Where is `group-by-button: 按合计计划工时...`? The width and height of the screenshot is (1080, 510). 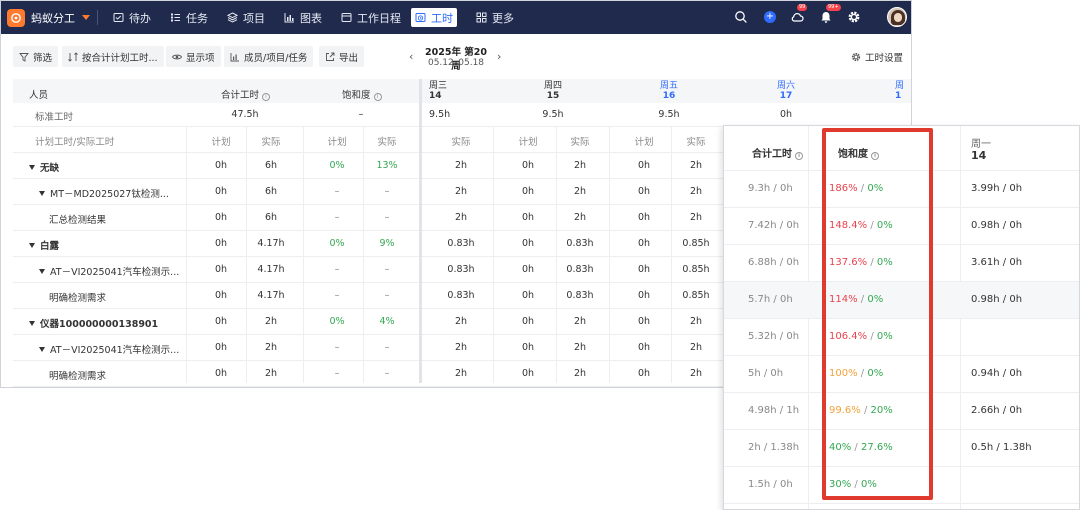
group-by-button: 按合计计划工时... is located at coordinates (113, 56).